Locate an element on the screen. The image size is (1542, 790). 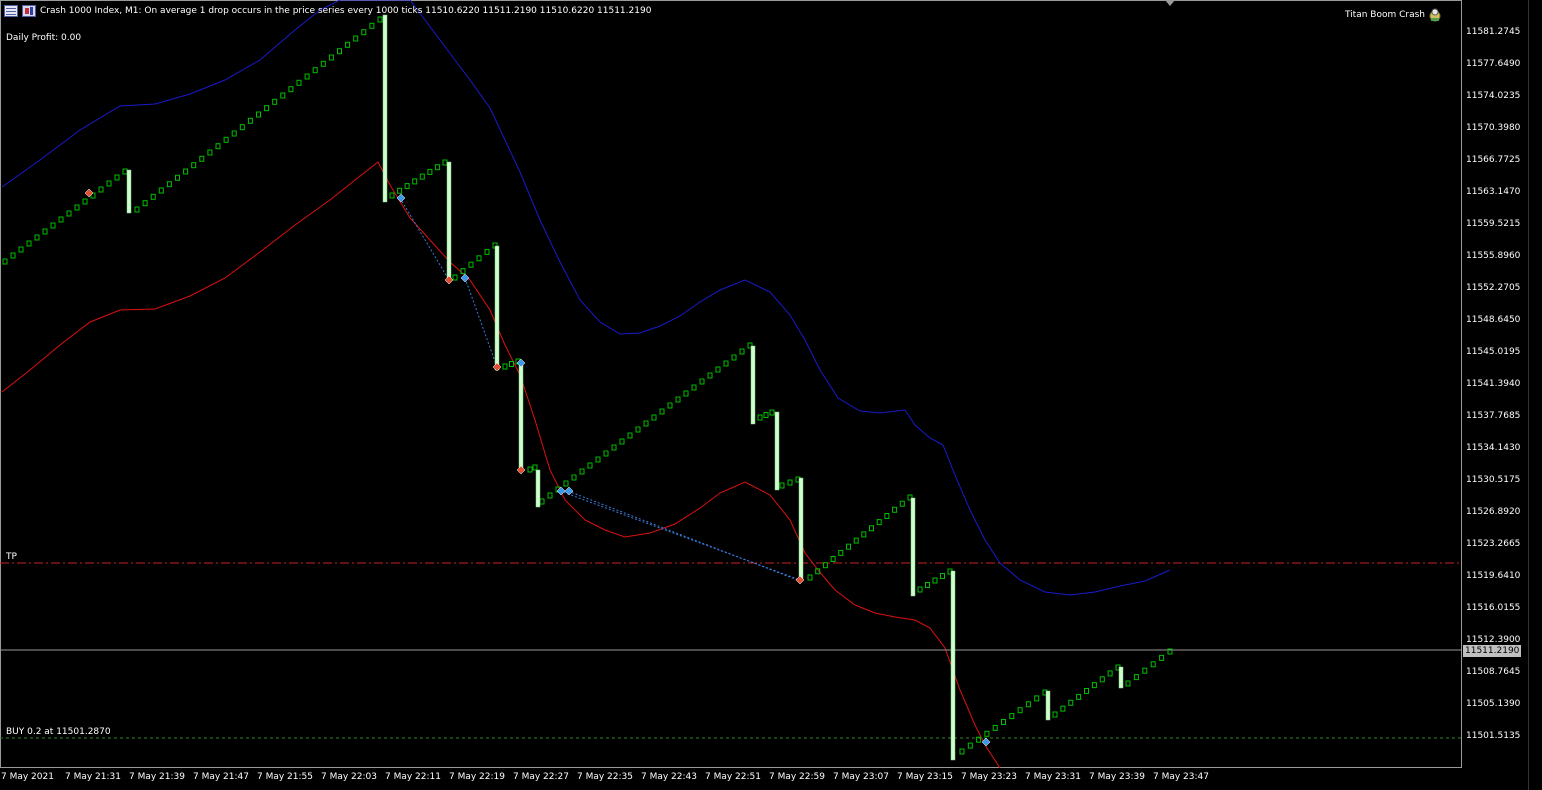
price-scale-tick: 11559.5215 is located at coordinates (1493, 224).